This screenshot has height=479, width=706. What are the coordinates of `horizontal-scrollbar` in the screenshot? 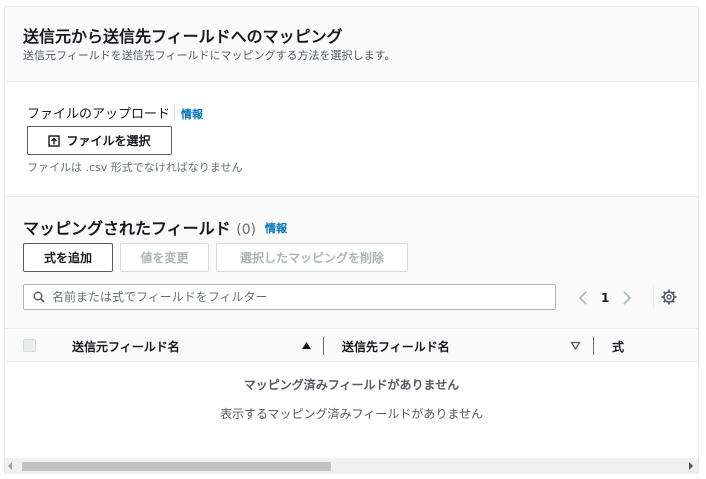 It's located at (351, 466).